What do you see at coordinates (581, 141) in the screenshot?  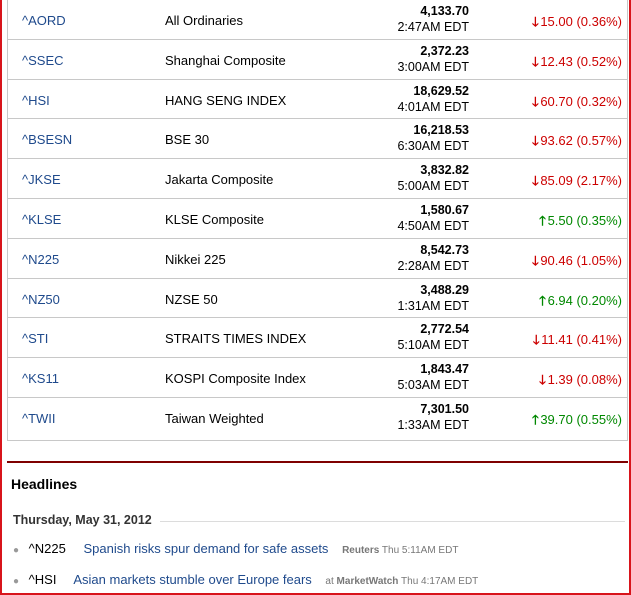 I see `index-change-value: 93.62 (0.57%)` at bounding box center [581, 141].